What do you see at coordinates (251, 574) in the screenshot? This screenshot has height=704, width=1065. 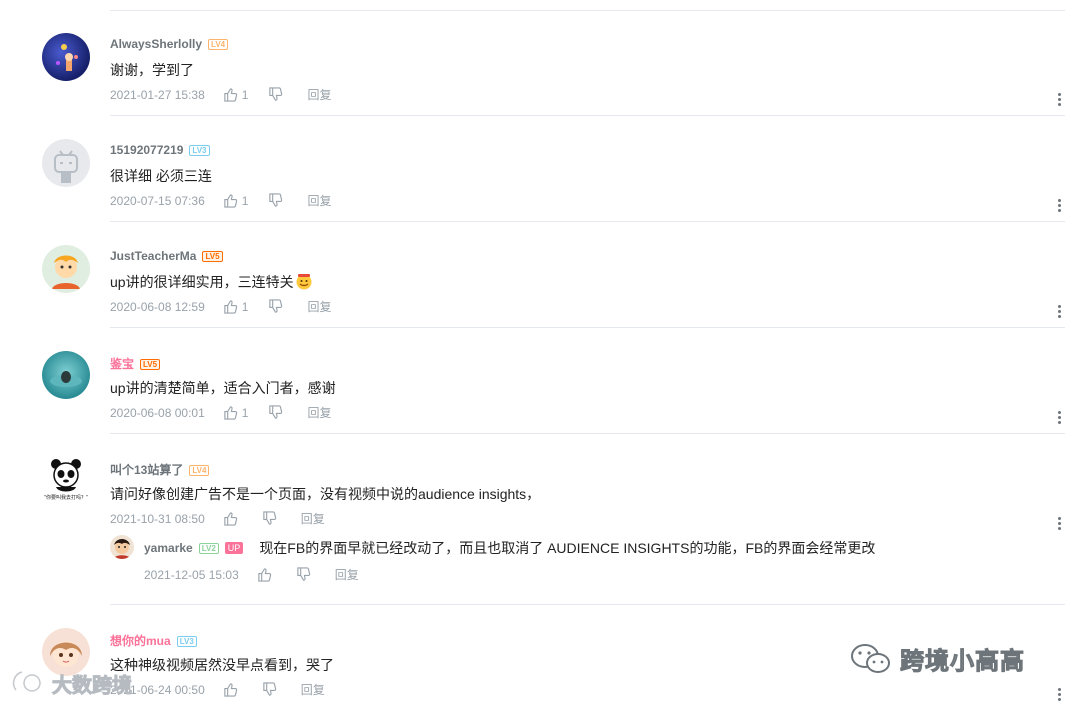 I see `sub-reply-meta: 2021-12-05 15:03 回复` at bounding box center [251, 574].